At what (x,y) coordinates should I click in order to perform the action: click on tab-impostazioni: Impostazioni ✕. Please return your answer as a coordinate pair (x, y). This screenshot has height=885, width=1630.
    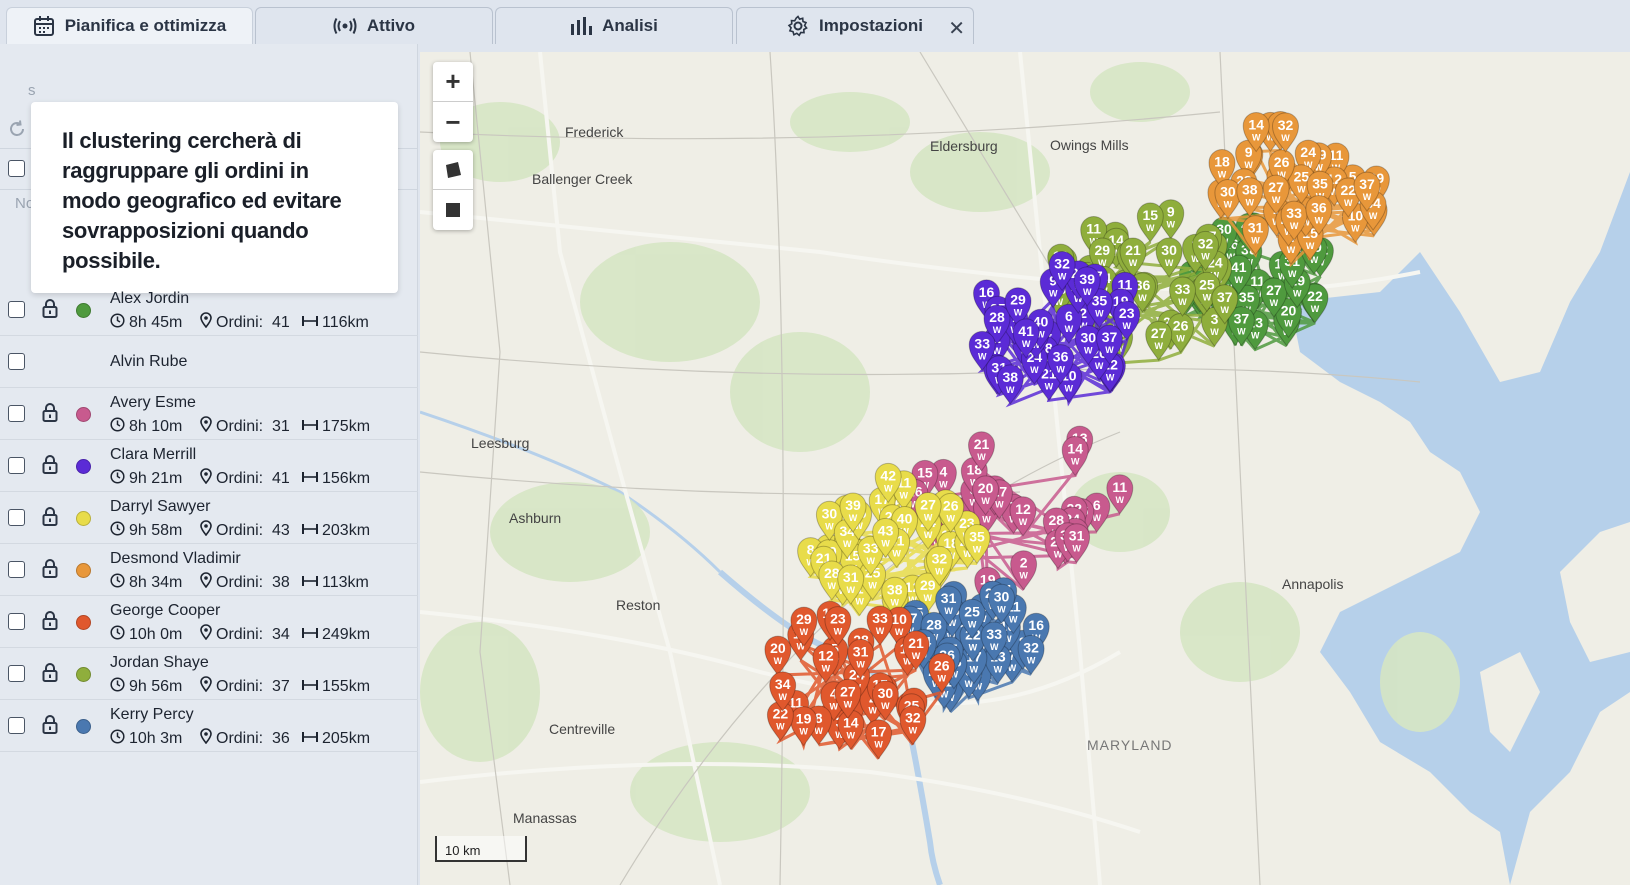
    Looking at the image, I should click on (855, 25).